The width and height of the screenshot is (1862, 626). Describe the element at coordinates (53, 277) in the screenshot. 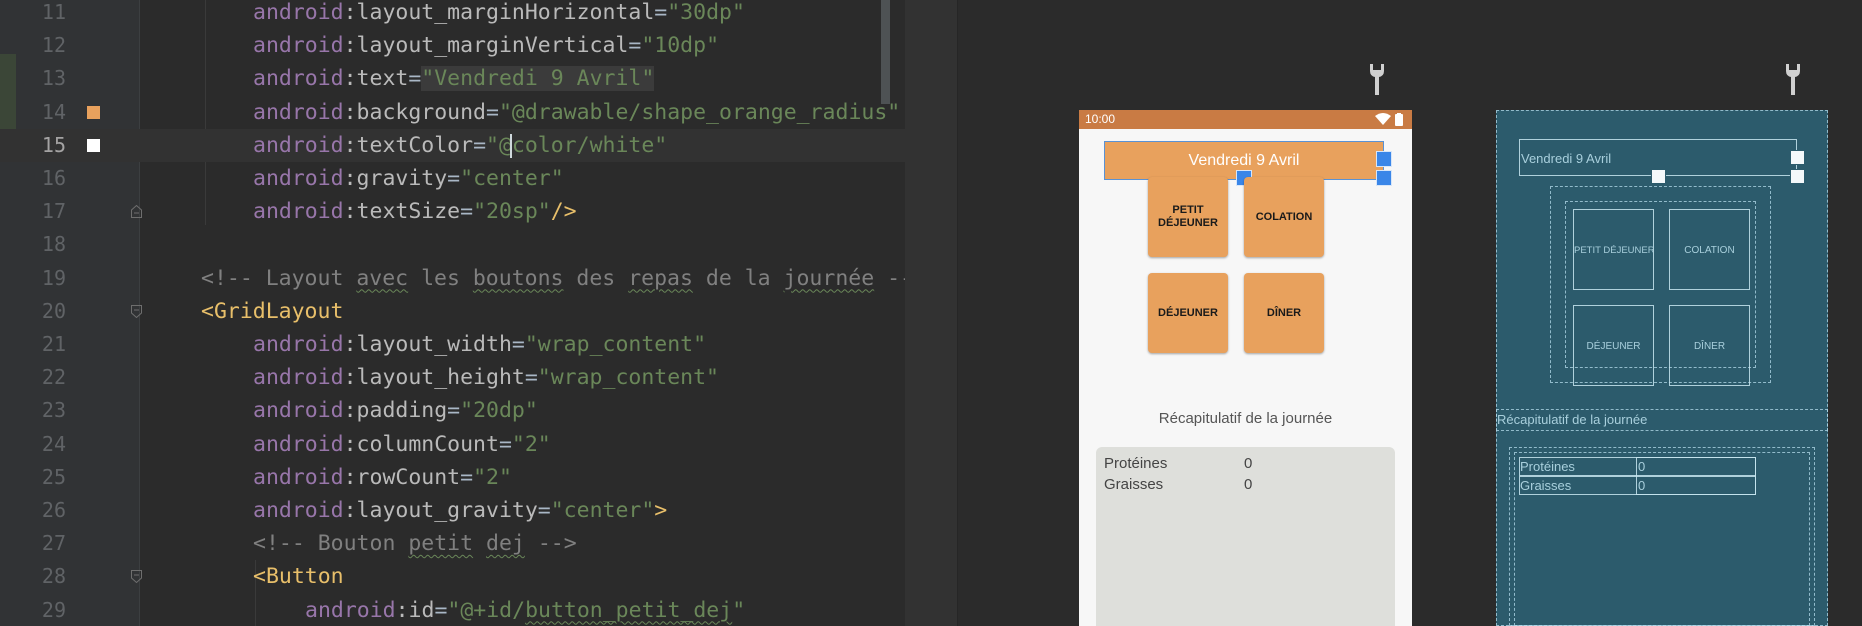

I see `line-number: 19` at that location.